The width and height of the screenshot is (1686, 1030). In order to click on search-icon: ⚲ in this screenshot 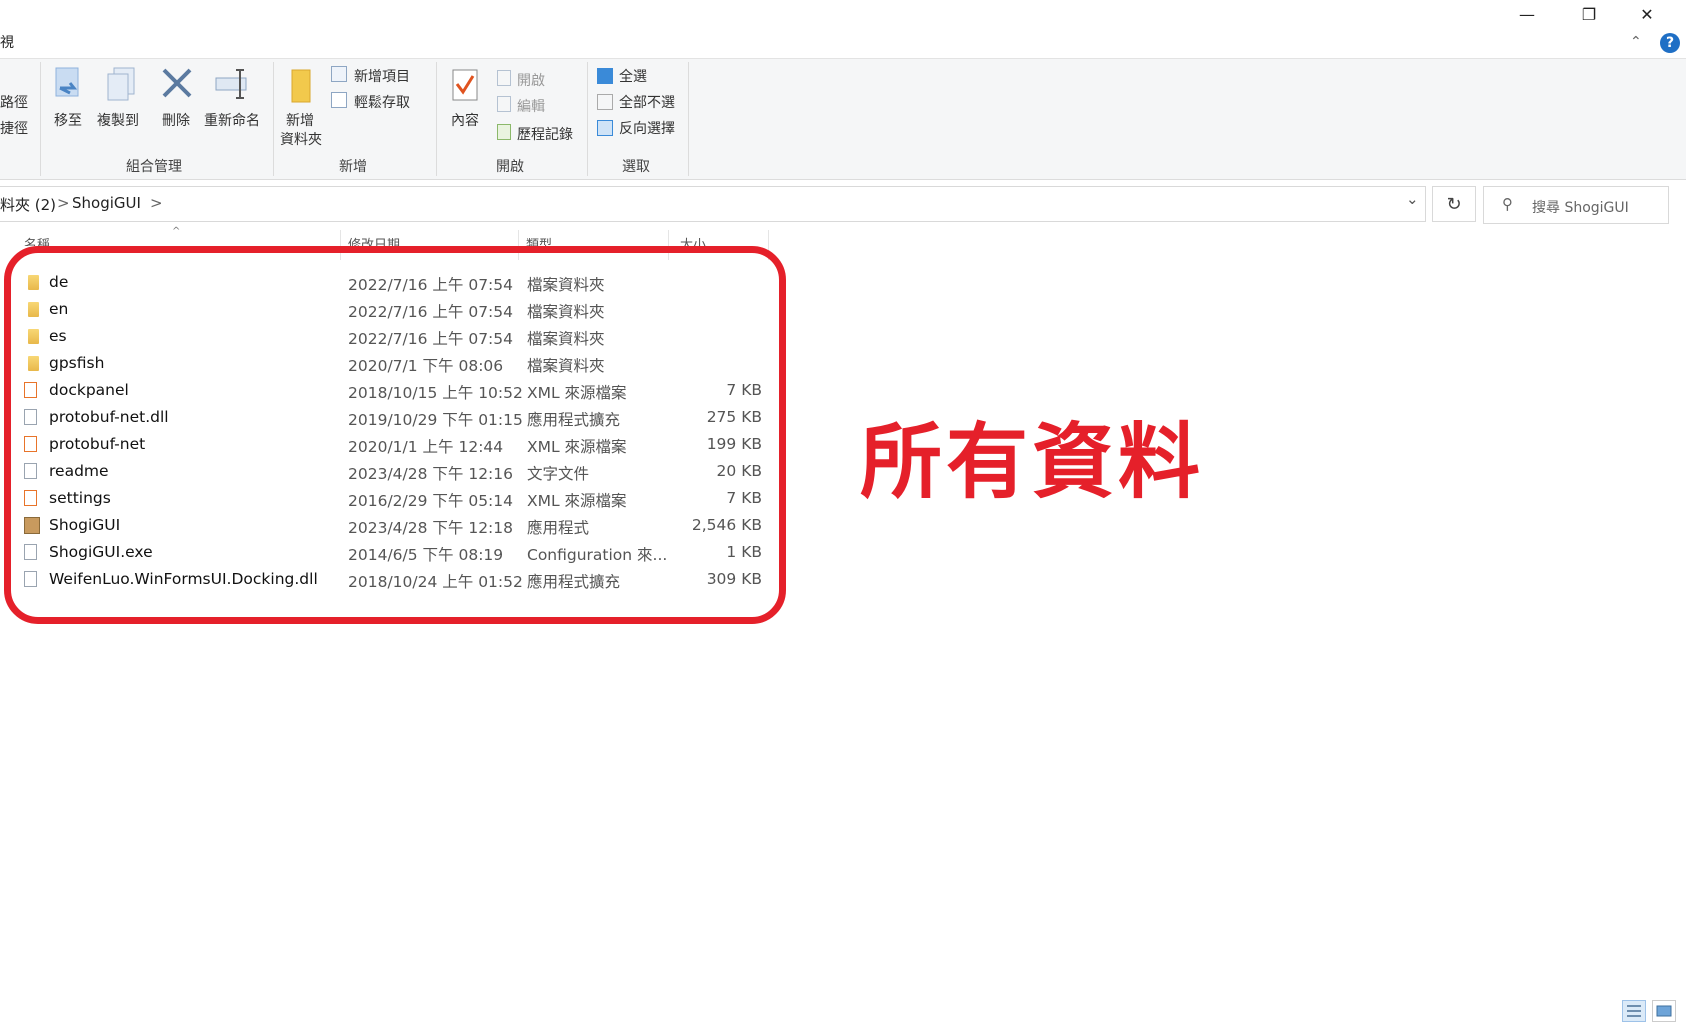, I will do `click(1507, 204)`.